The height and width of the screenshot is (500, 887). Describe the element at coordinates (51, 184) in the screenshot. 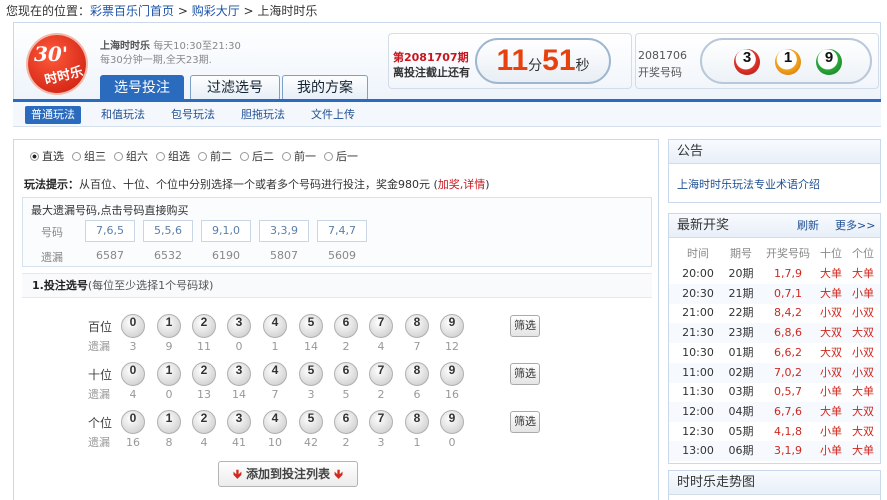

I see `tip-label: 玩法提示：` at that location.